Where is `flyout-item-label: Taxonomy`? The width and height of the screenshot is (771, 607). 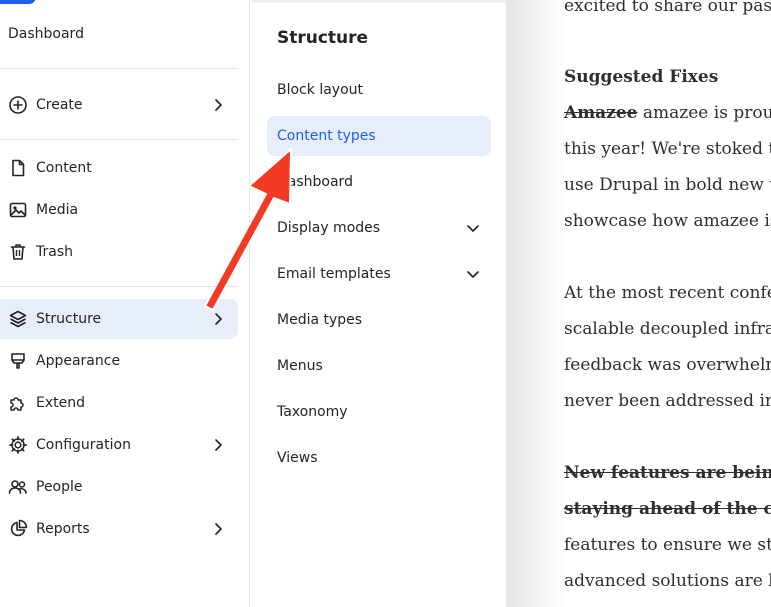 flyout-item-label: Taxonomy is located at coordinates (312, 412).